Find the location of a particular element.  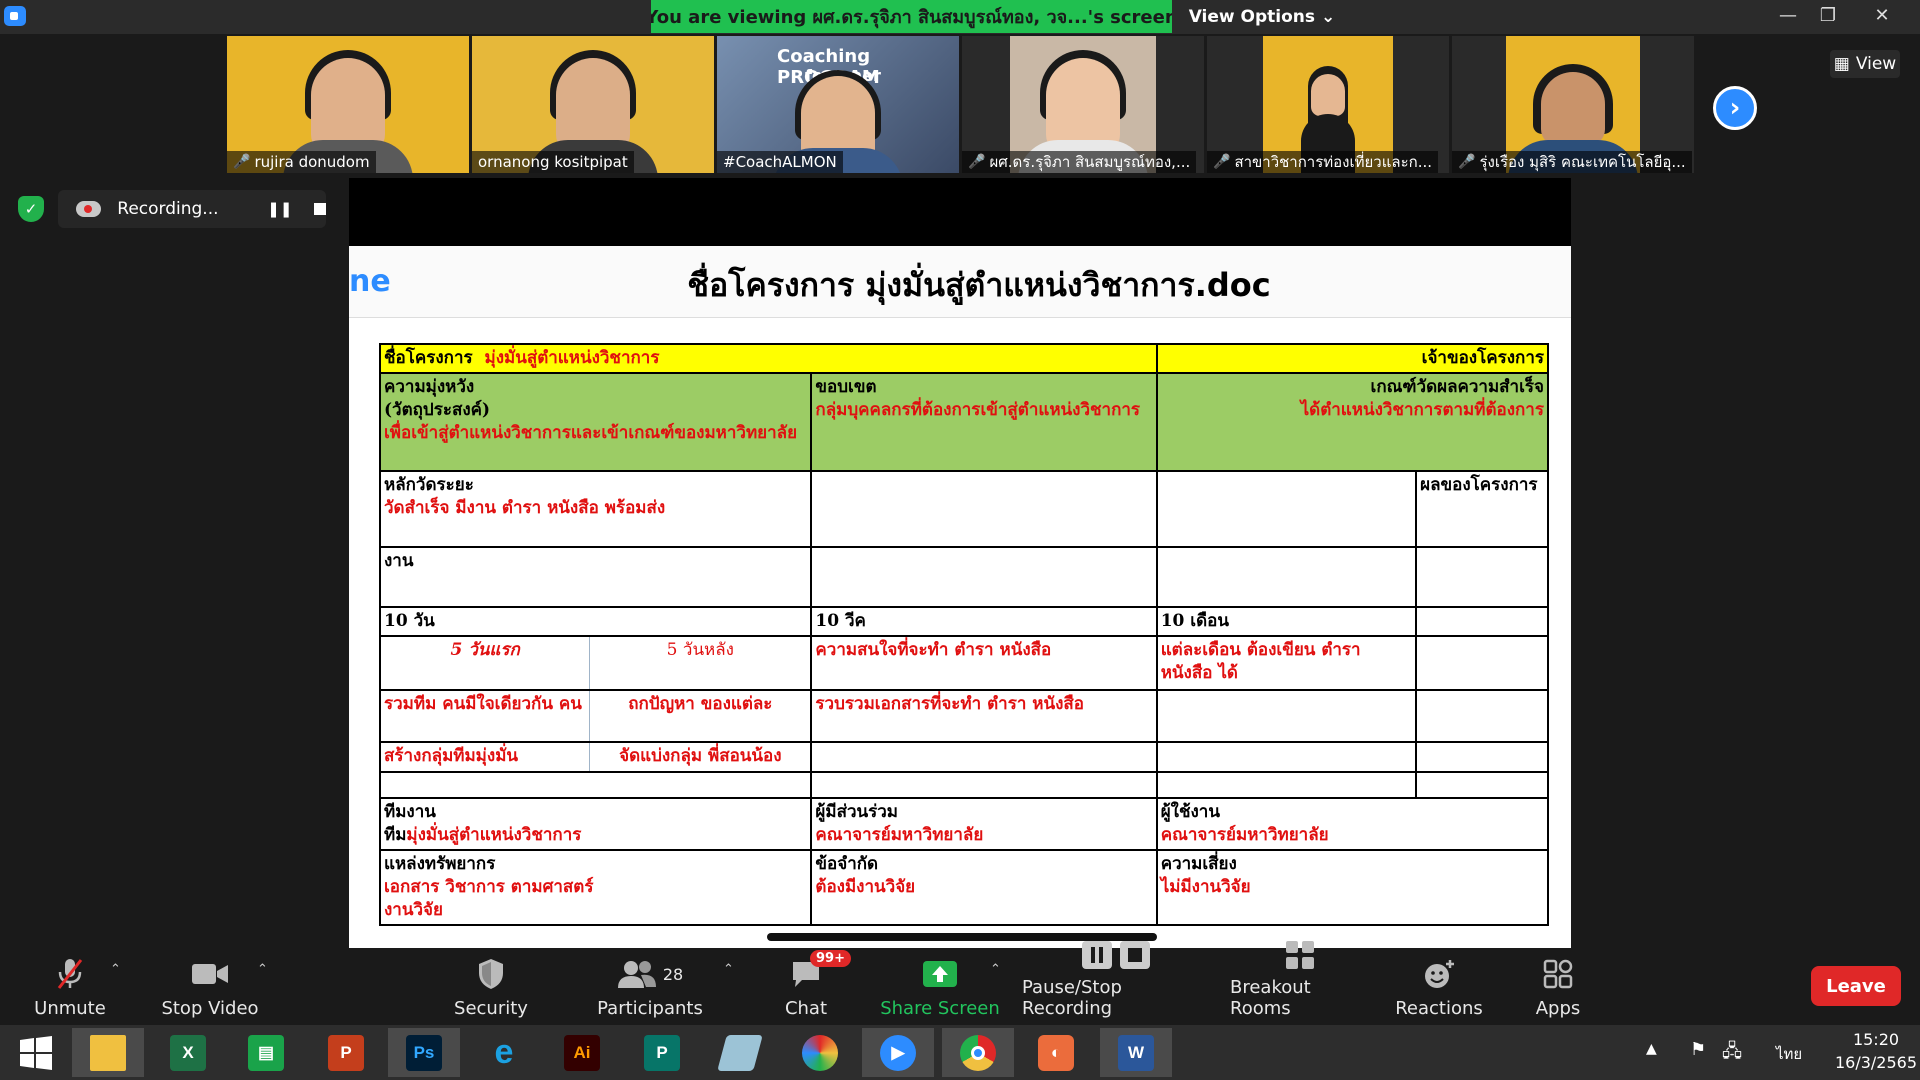

stakeholder-cell: ผู้มีส่วนร่วม คณาจารย์มหาวิทยาลัย is located at coordinates (984, 824).